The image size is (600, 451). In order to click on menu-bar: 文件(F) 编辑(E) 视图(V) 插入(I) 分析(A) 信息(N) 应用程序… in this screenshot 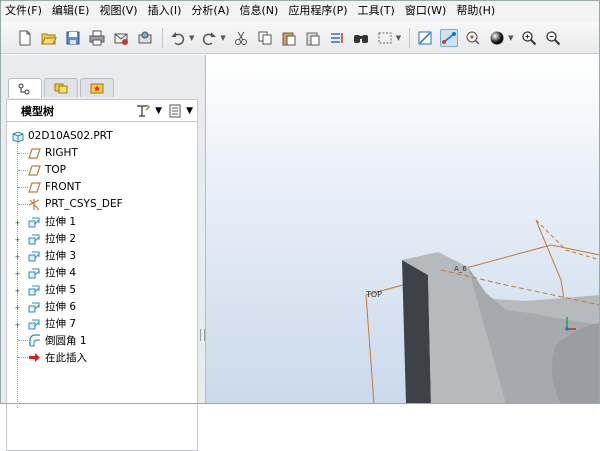, I will do `click(300, 11)`.